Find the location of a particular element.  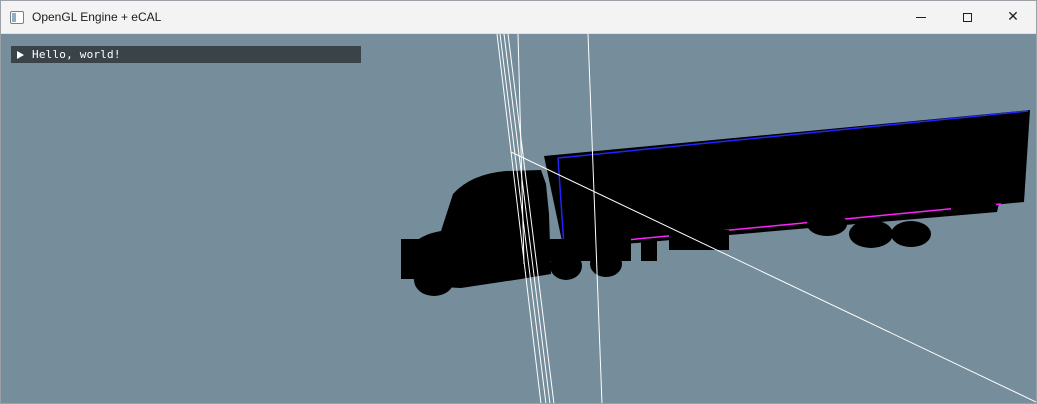

close-icon: ✕ is located at coordinates (1013, 17).